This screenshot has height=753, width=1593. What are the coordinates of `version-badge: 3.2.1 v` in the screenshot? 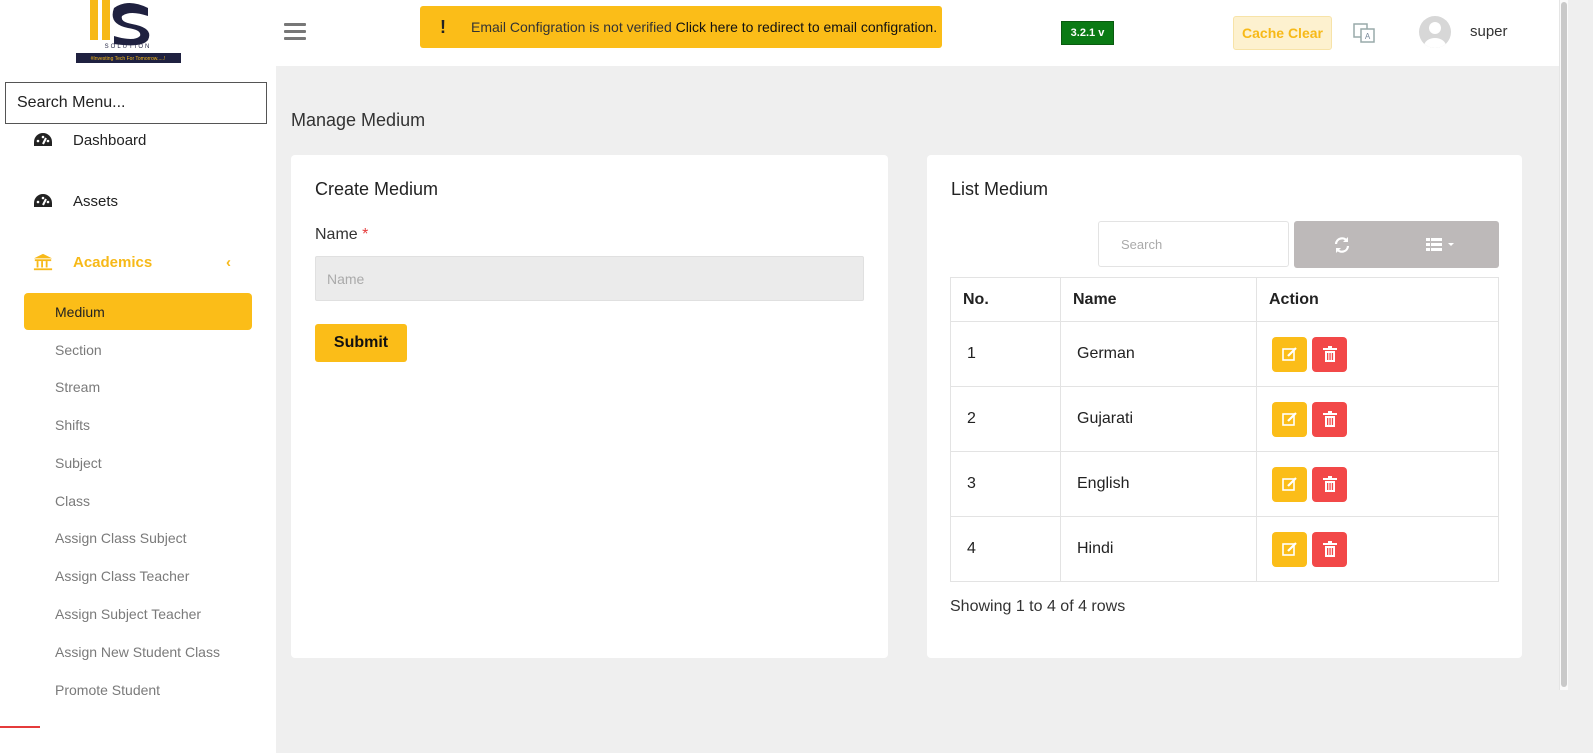 It's located at (1087, 33).